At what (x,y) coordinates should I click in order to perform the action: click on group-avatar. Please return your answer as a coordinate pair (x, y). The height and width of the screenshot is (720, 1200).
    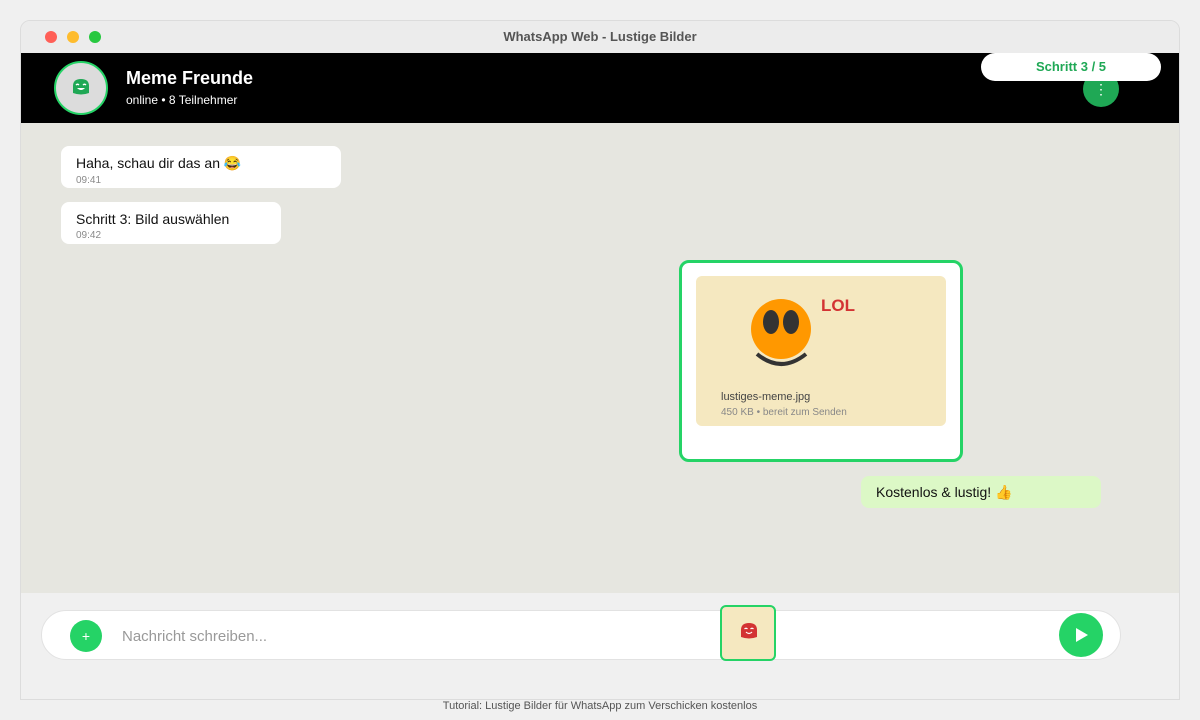
    Looking at the image, I should click on (81, 88).